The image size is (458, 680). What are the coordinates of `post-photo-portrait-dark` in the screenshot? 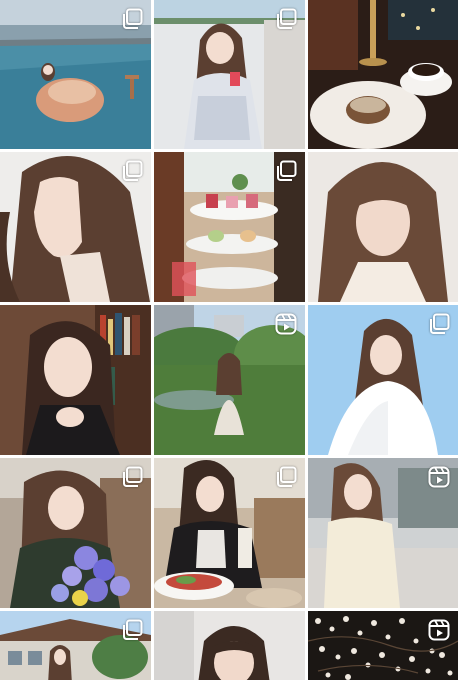 It's located at (229, 645).